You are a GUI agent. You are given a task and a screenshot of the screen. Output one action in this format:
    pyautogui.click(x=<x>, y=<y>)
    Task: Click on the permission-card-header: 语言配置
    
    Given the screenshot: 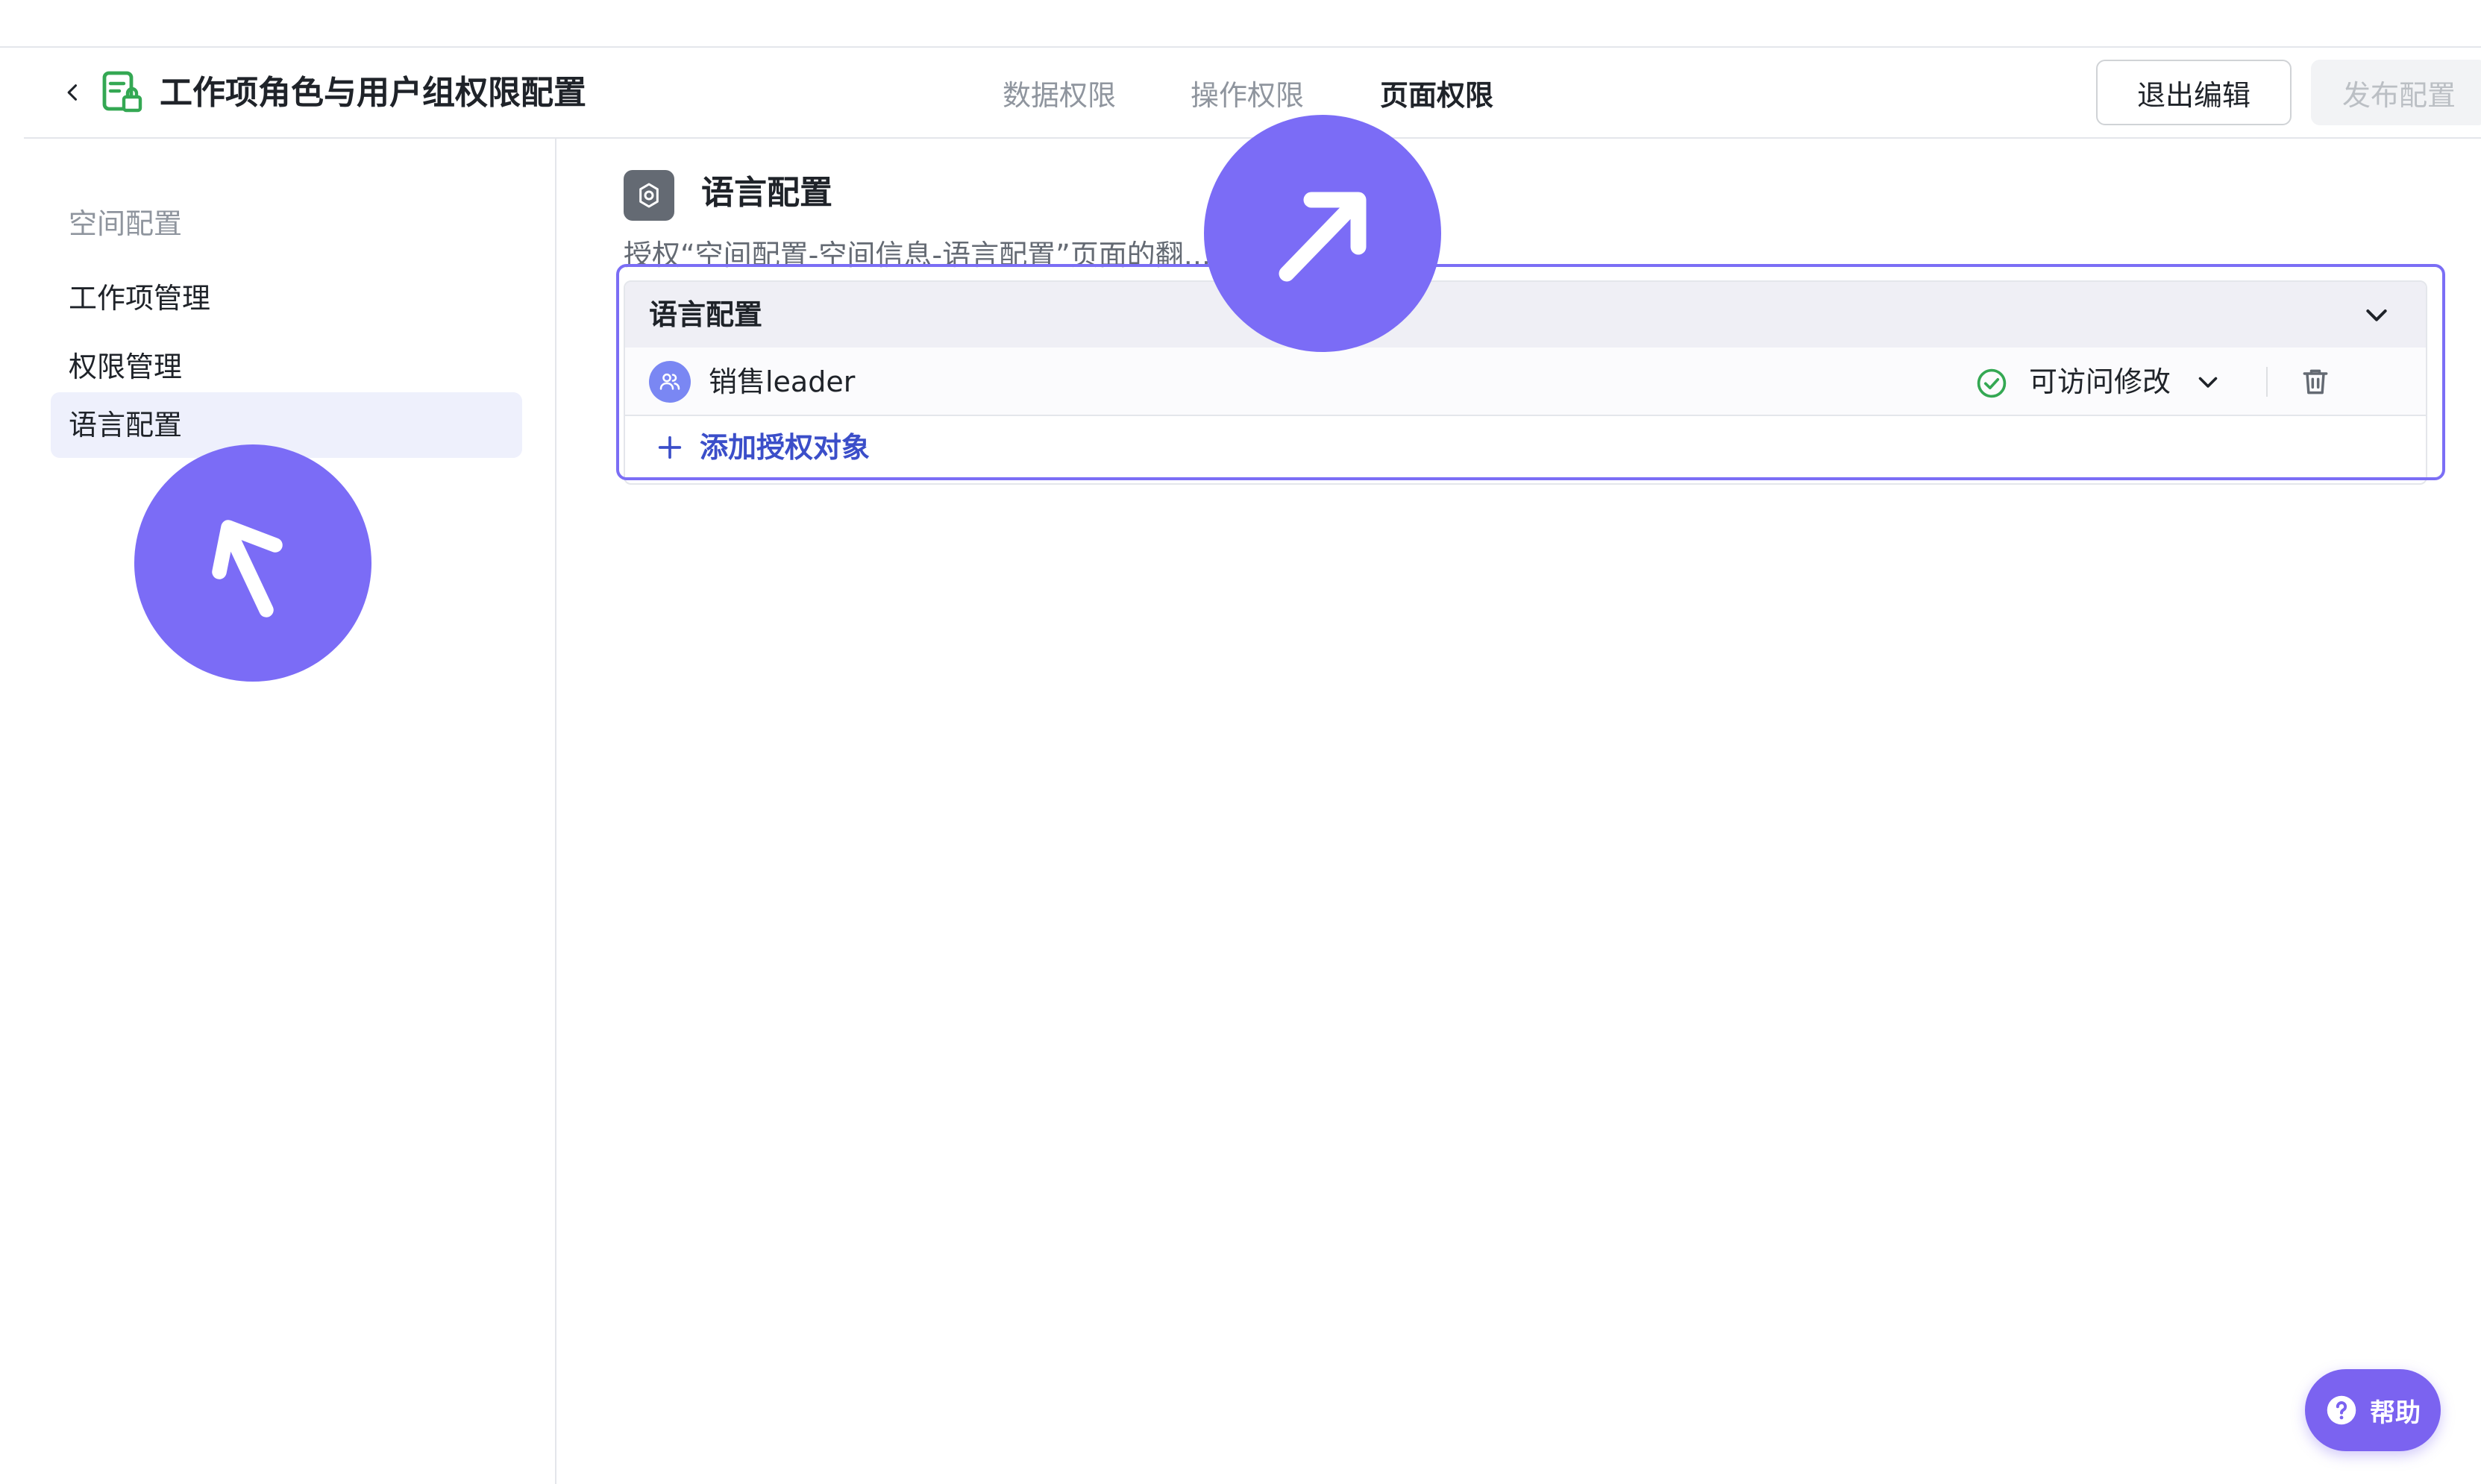 What is the action you would take?
    pyautogui.click(x=1526, y=315)
    